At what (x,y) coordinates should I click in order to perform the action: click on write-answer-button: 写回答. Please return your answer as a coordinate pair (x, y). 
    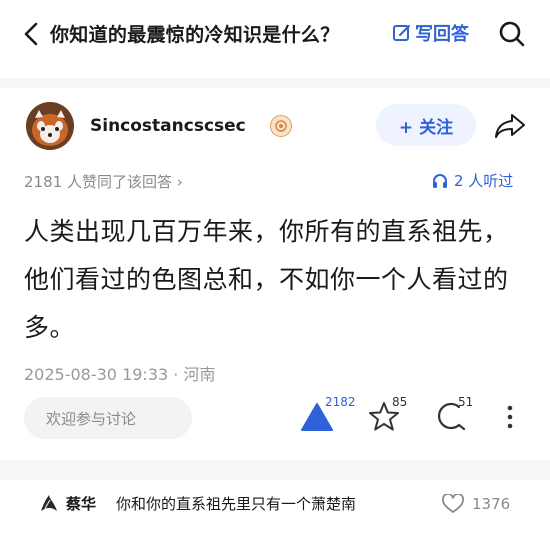
    Looking at the image, I should click on (430, 33).